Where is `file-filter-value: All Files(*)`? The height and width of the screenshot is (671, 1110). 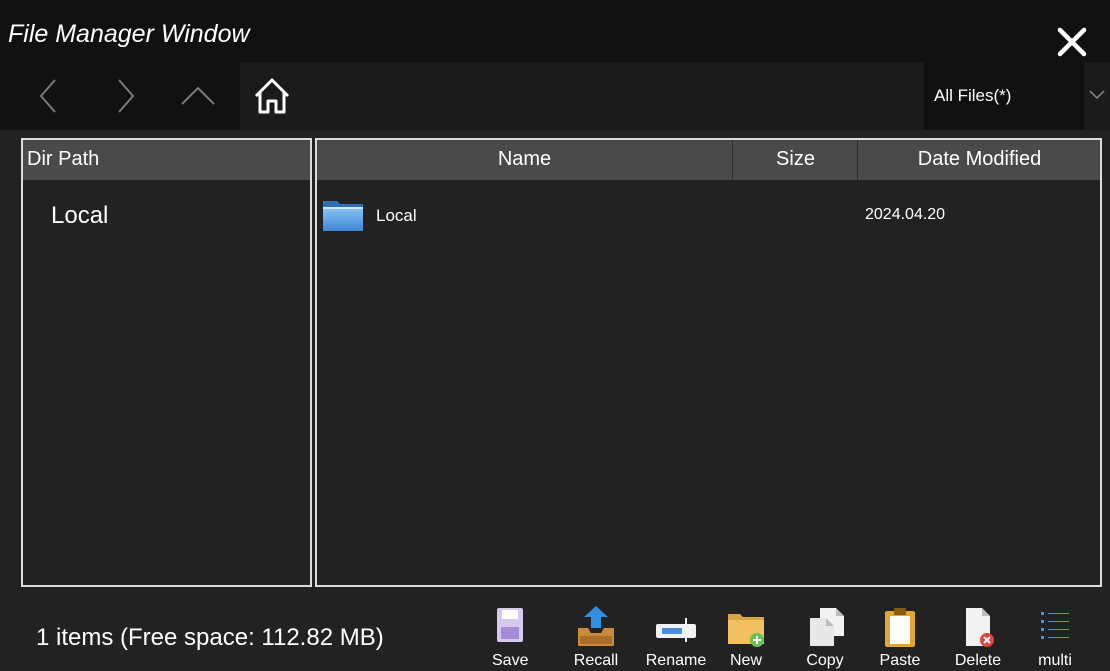
file-filter-value: All Files(*) is located at coordinates (1007, 96).